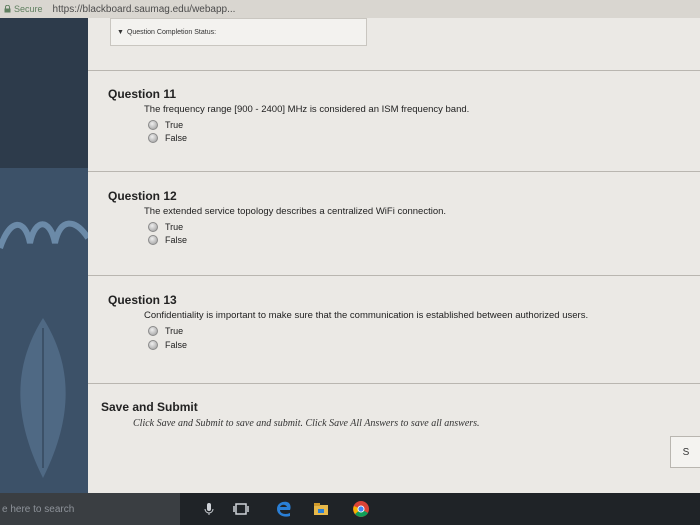  Describe the element at coordinates (238, 32) in the screenshot. I see `question-completion-status: ▼ Question Completion Status:` at that location.